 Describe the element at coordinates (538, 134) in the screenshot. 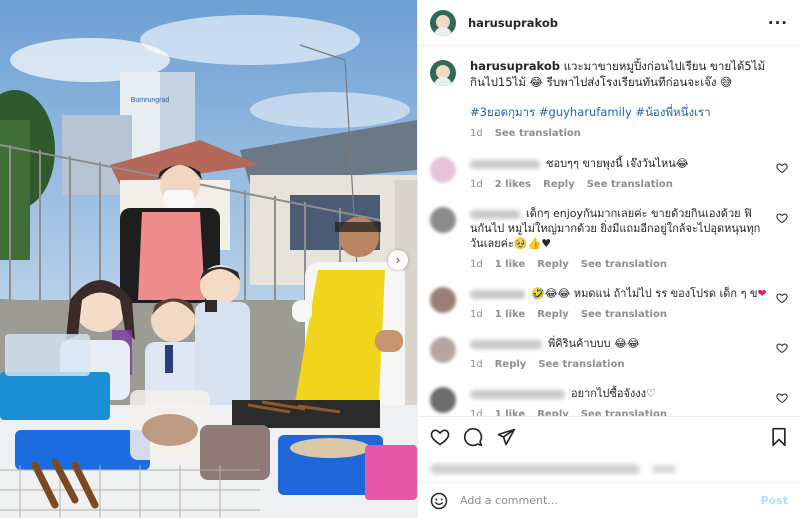

I see `caption-see-translation: See translation` at that location.